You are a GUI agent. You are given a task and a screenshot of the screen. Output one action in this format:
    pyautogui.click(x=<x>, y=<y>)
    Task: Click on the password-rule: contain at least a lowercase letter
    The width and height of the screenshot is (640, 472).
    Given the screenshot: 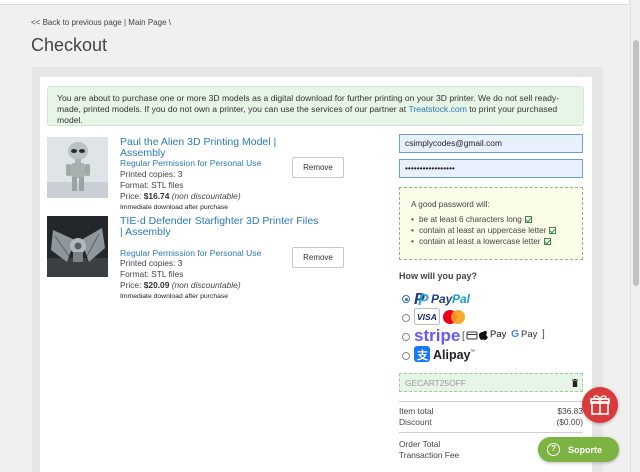 What is the action you would take?
    pyautogui.click(x=483, y=241)
    